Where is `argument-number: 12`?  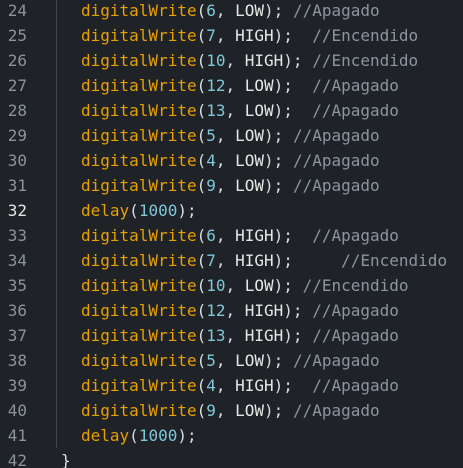 argument-number: 12 is located at coordinates (216, 310).